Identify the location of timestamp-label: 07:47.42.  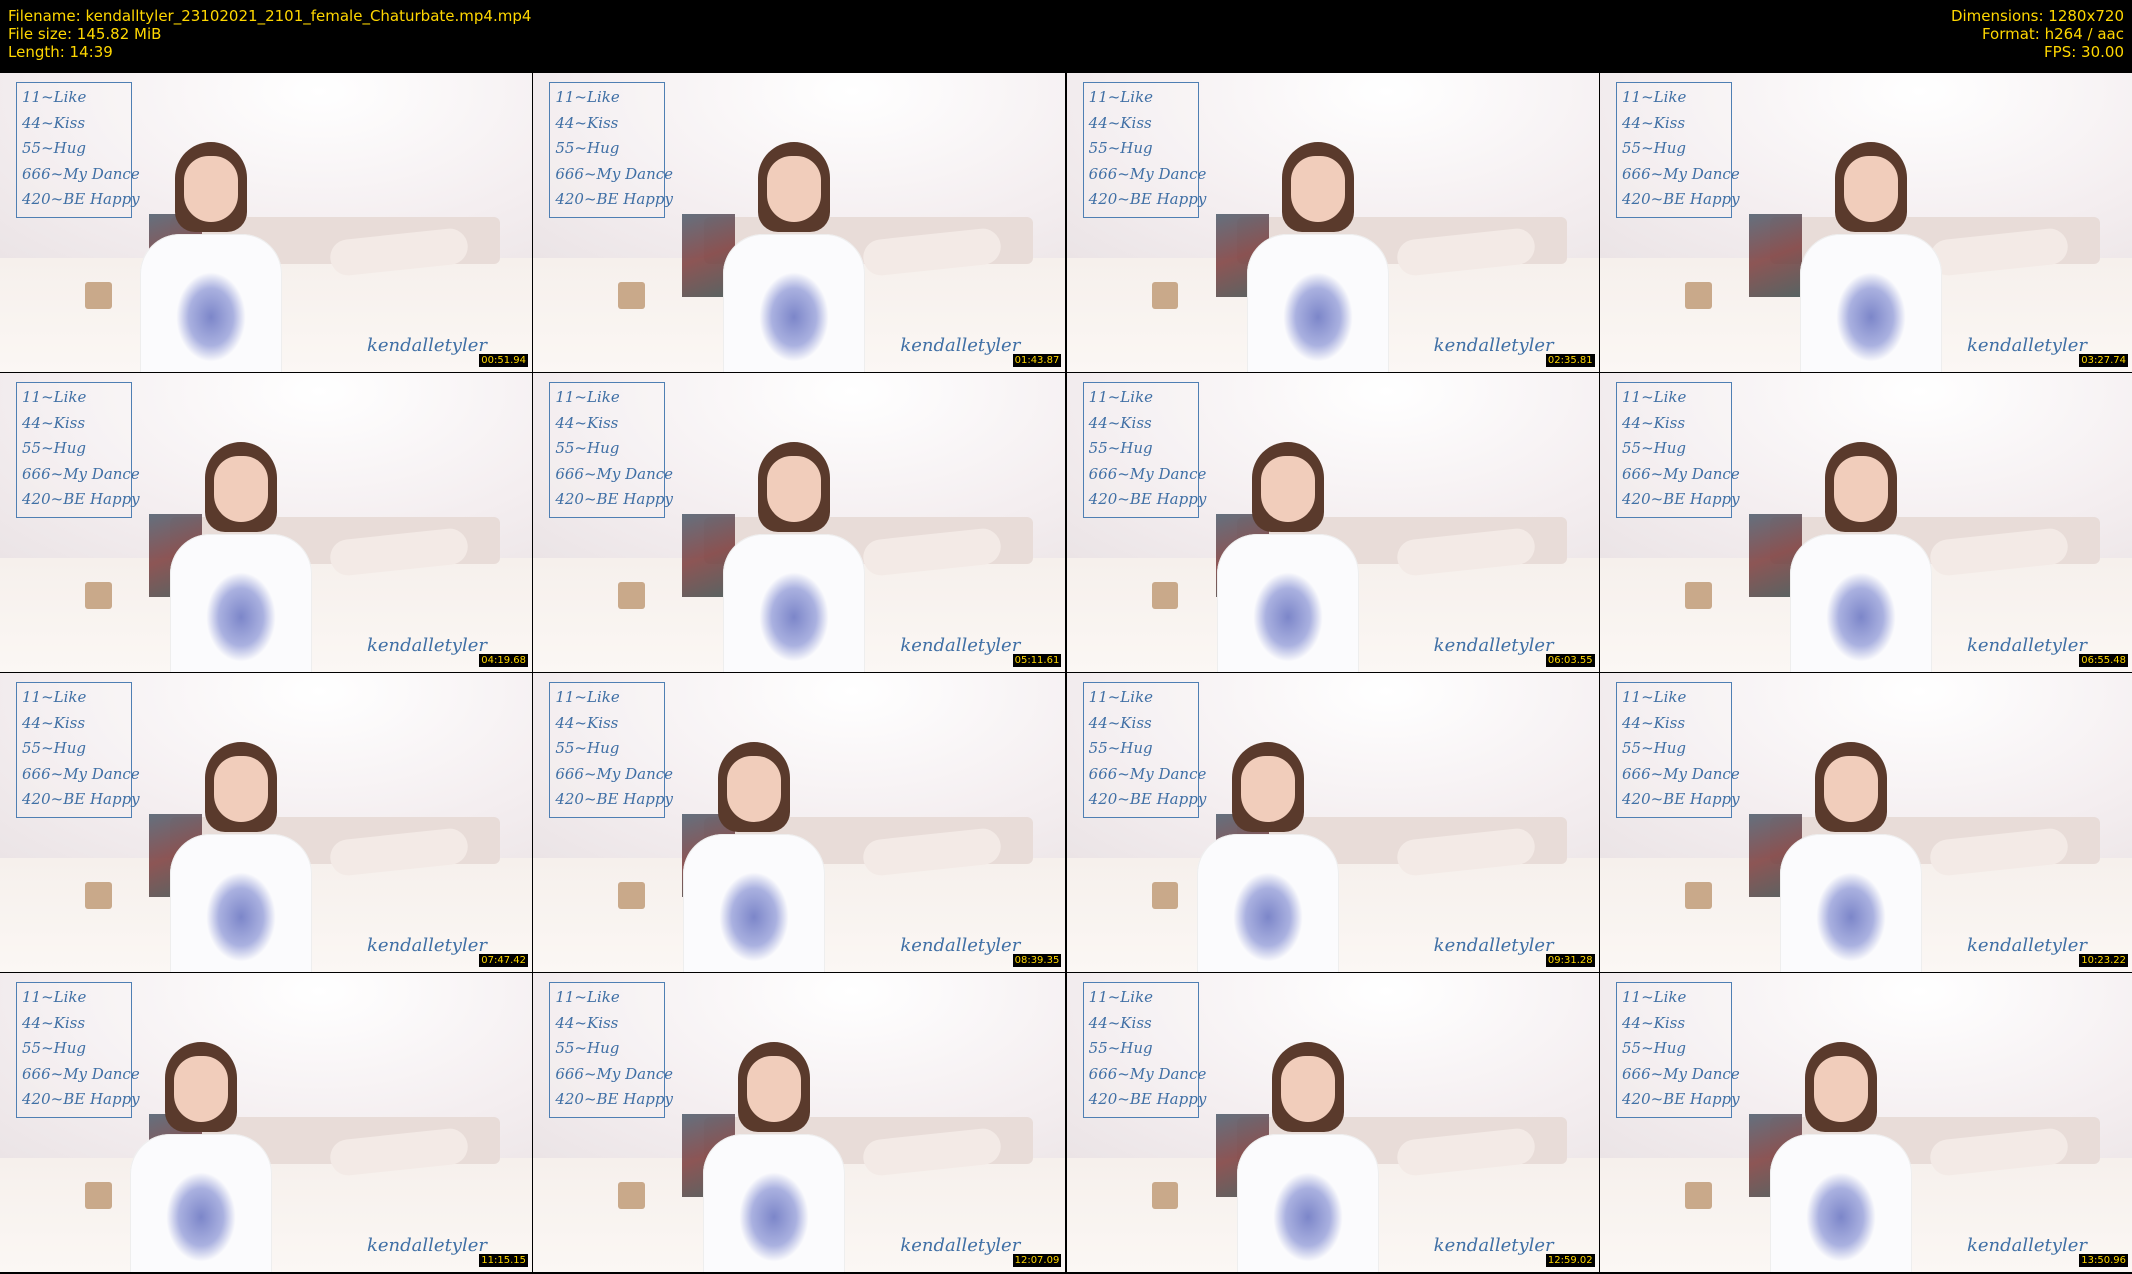
(503, 960).